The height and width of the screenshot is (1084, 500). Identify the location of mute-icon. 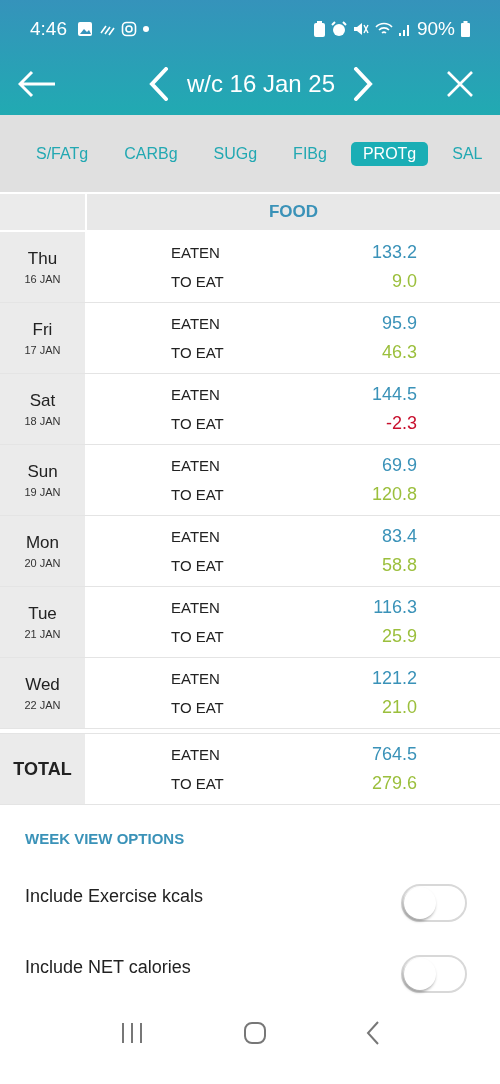
(360, 29).